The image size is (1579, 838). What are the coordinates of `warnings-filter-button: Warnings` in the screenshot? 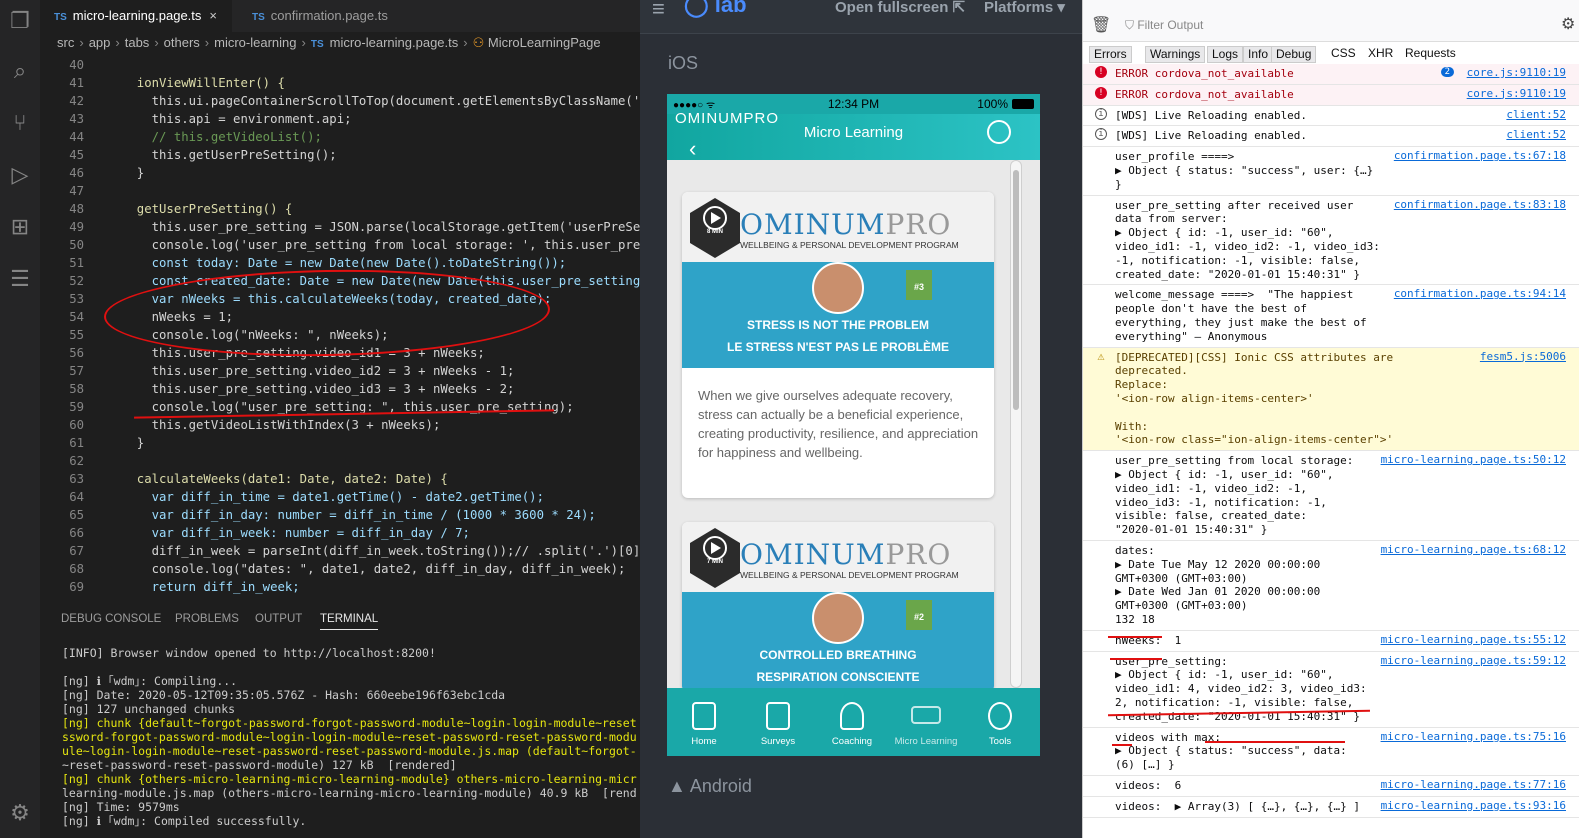 It's located at (1175, 54).